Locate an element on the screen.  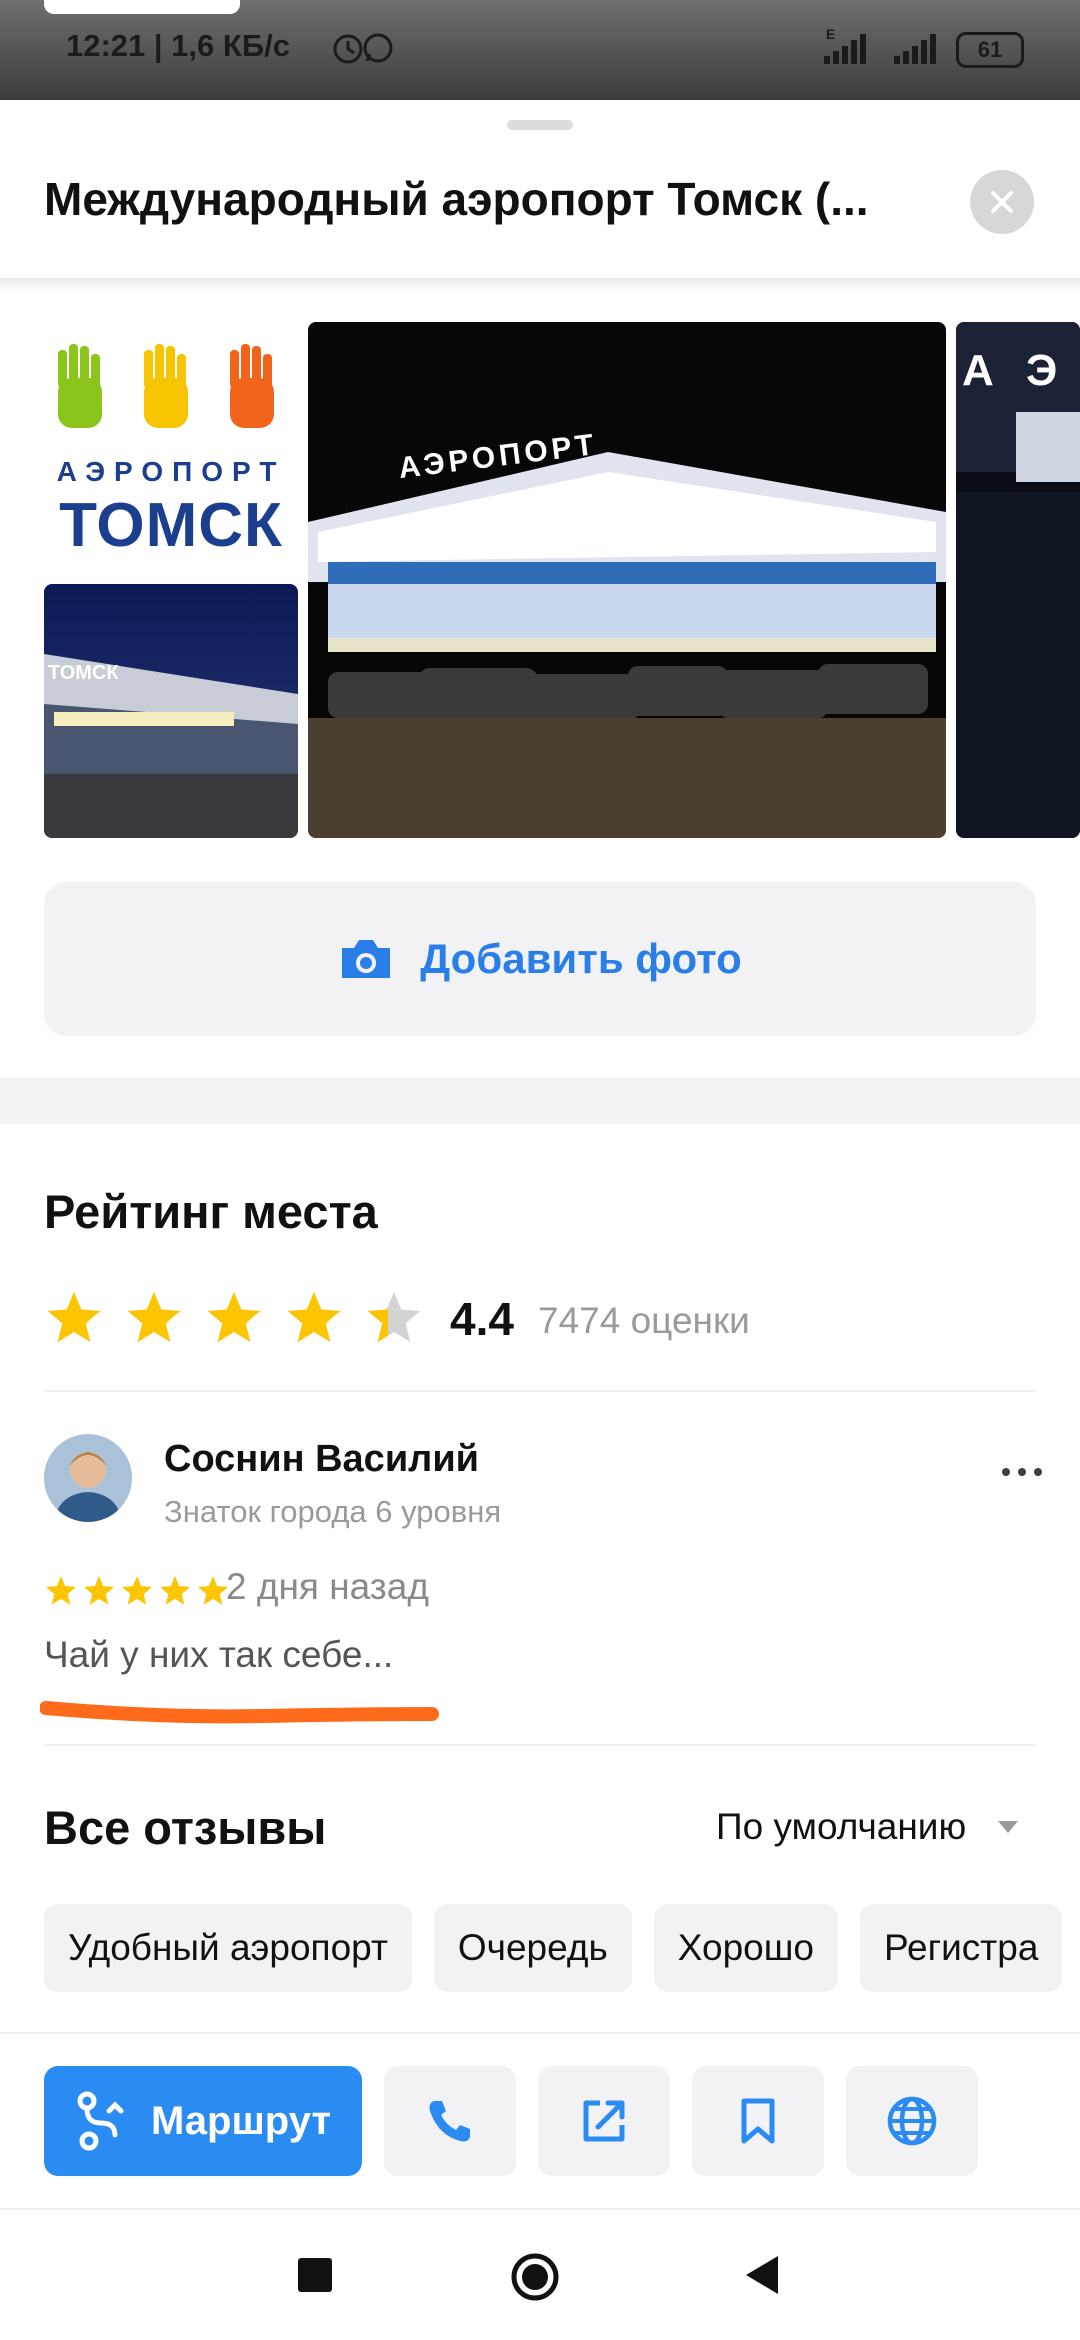
terminal-side-image is located at coordinates (1018, 580).